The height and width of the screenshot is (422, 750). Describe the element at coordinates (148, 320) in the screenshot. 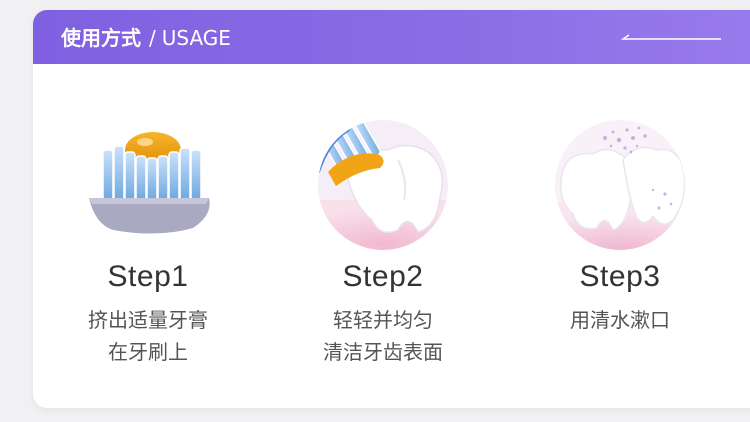

I see `step-1-desc-line-1: 挤出适量牙膏` at that location.